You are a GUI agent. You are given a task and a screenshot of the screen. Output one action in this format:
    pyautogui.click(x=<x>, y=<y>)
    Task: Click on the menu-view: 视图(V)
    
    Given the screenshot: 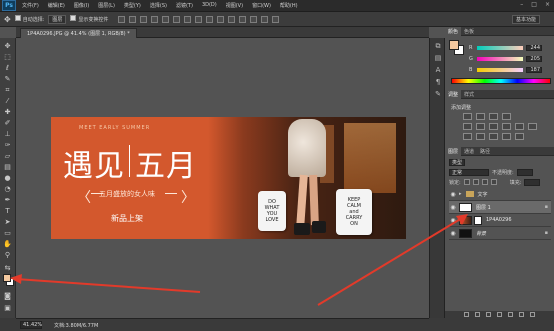 What is the action you would take?
    pyautogui.click(x=234, y=5)
    